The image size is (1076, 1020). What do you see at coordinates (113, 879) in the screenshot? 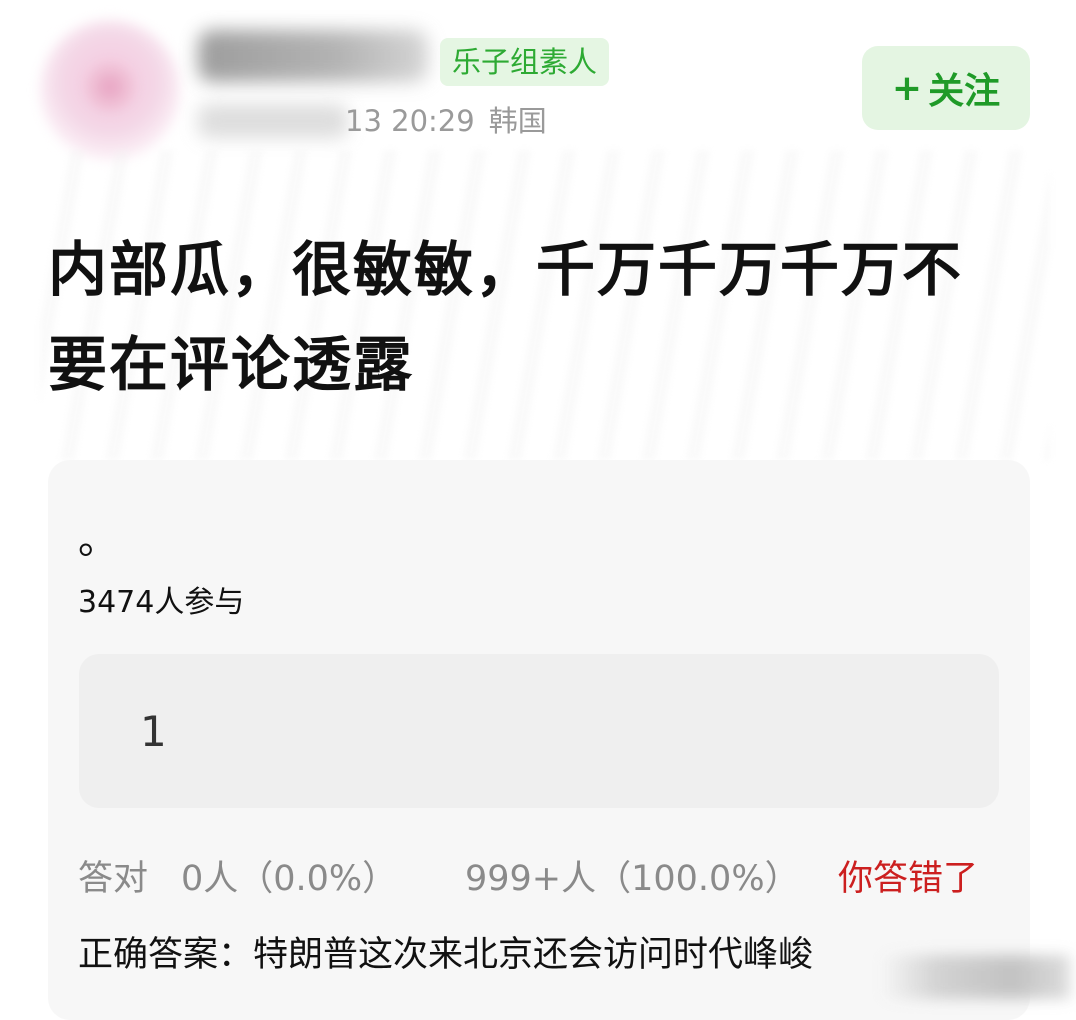
I see `stats-label: 答对` at bounding box center [113, 879].